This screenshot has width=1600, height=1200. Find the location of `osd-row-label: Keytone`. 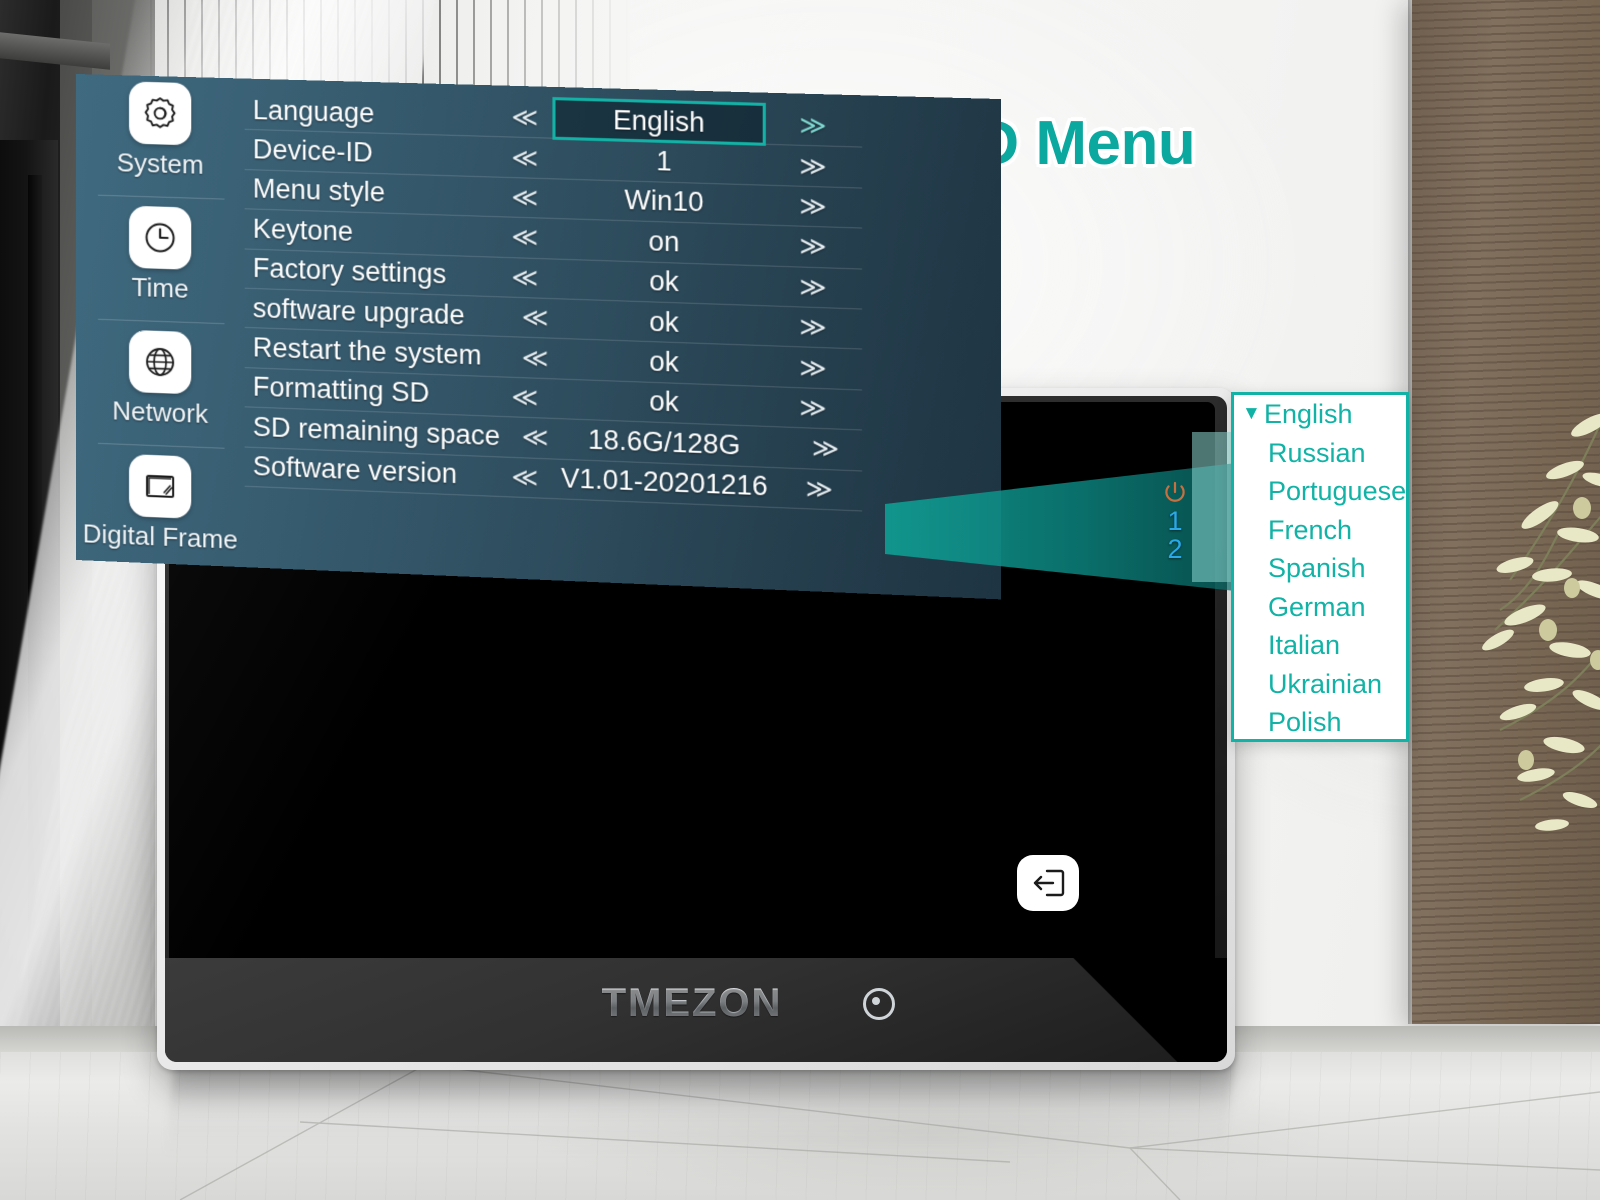

osd-row-label: Keytone is located at coordinates (303, 230).